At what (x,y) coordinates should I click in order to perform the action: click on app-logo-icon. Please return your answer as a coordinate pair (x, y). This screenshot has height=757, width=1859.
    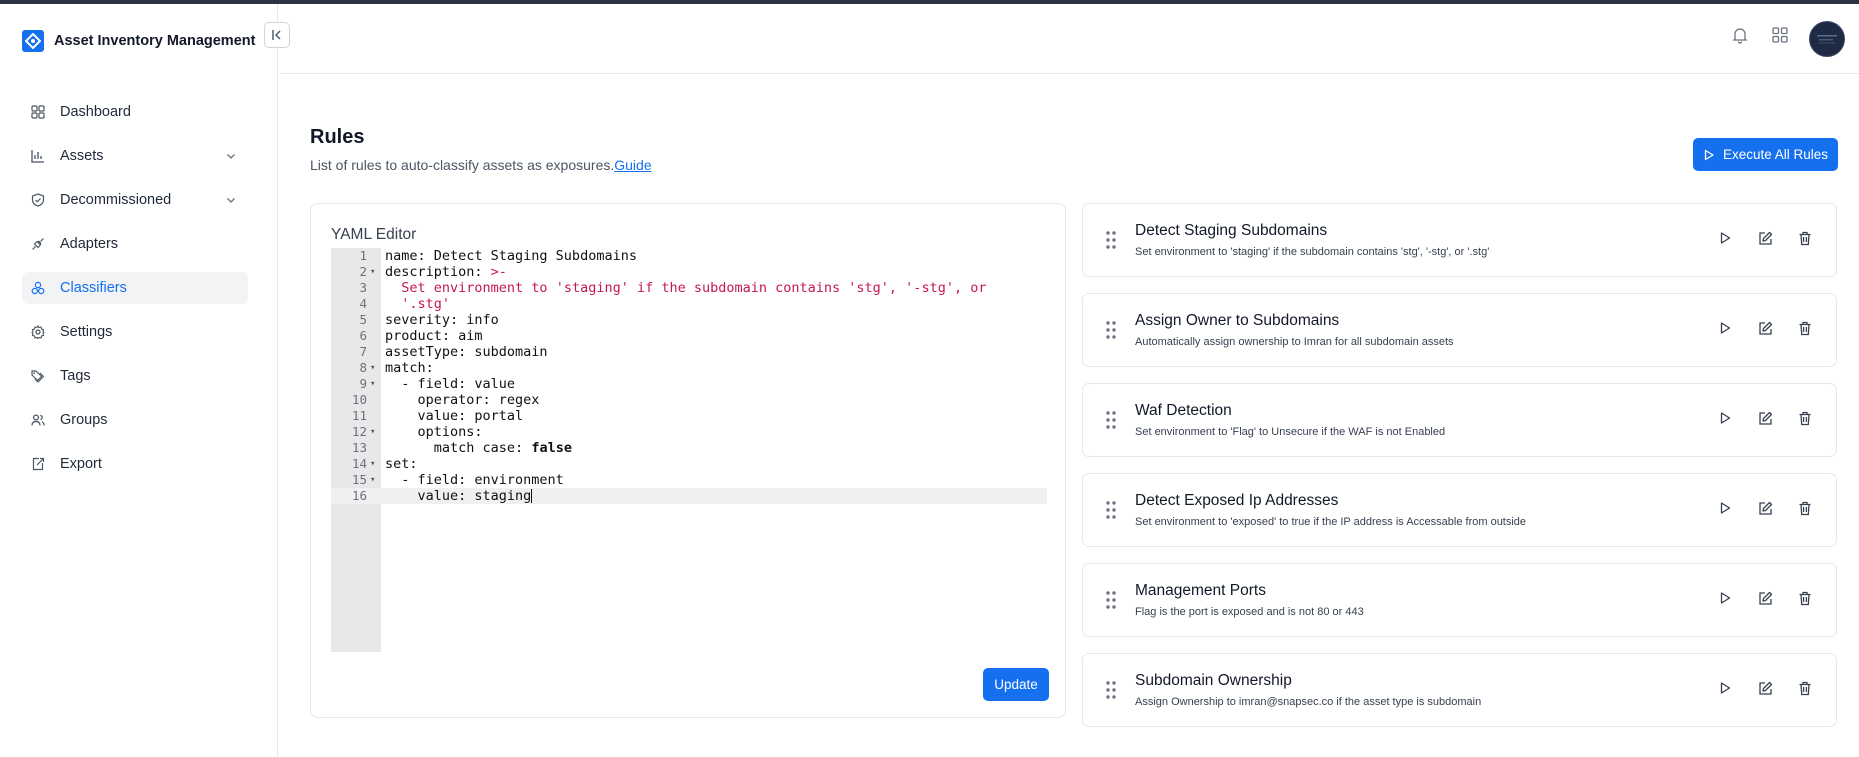
    Looking at the image, I should click on (33, 41).